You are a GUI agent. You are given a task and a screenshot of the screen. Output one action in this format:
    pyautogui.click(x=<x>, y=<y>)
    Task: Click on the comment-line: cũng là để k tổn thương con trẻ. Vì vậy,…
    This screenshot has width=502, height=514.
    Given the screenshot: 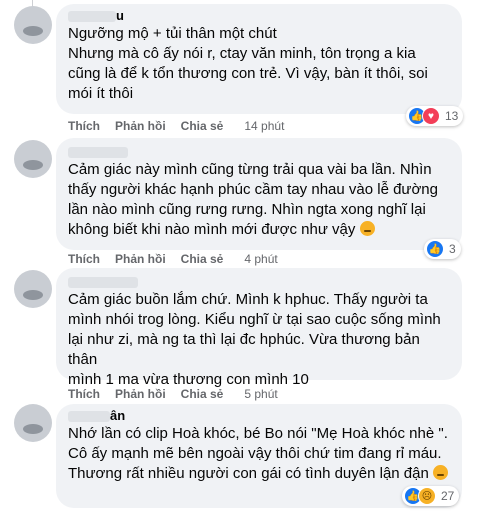 What is the action you would take?
    pyautogui.click(x=248, y=73)
    